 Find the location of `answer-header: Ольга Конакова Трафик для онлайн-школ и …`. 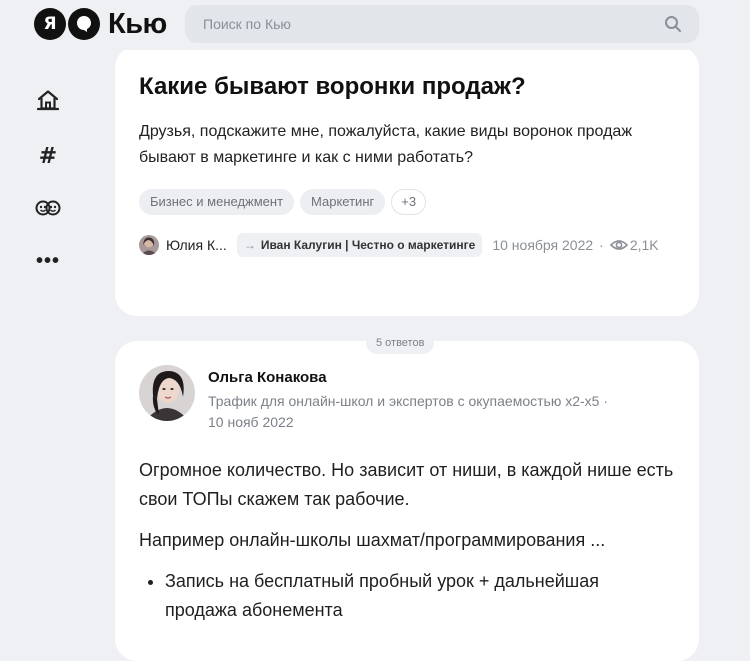

answer-header: Ольга Конакова Трафик для онлайн-школ и … is located at coordinates (407, 398).